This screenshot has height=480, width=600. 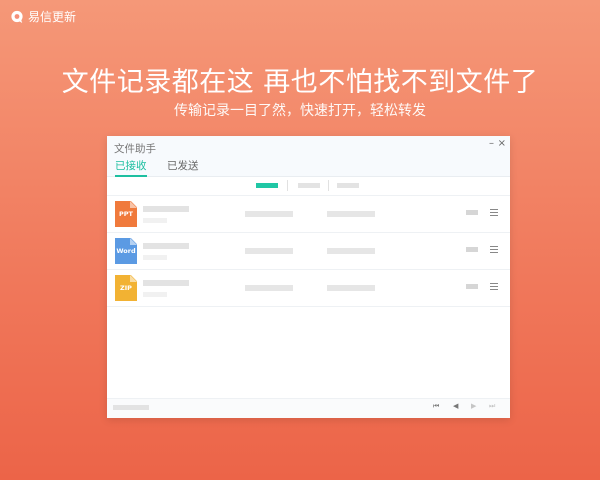 What do you see at coordinates (267, 185) in the screenshot?
I see `filter-option-active` at bounding box center [267, 185].